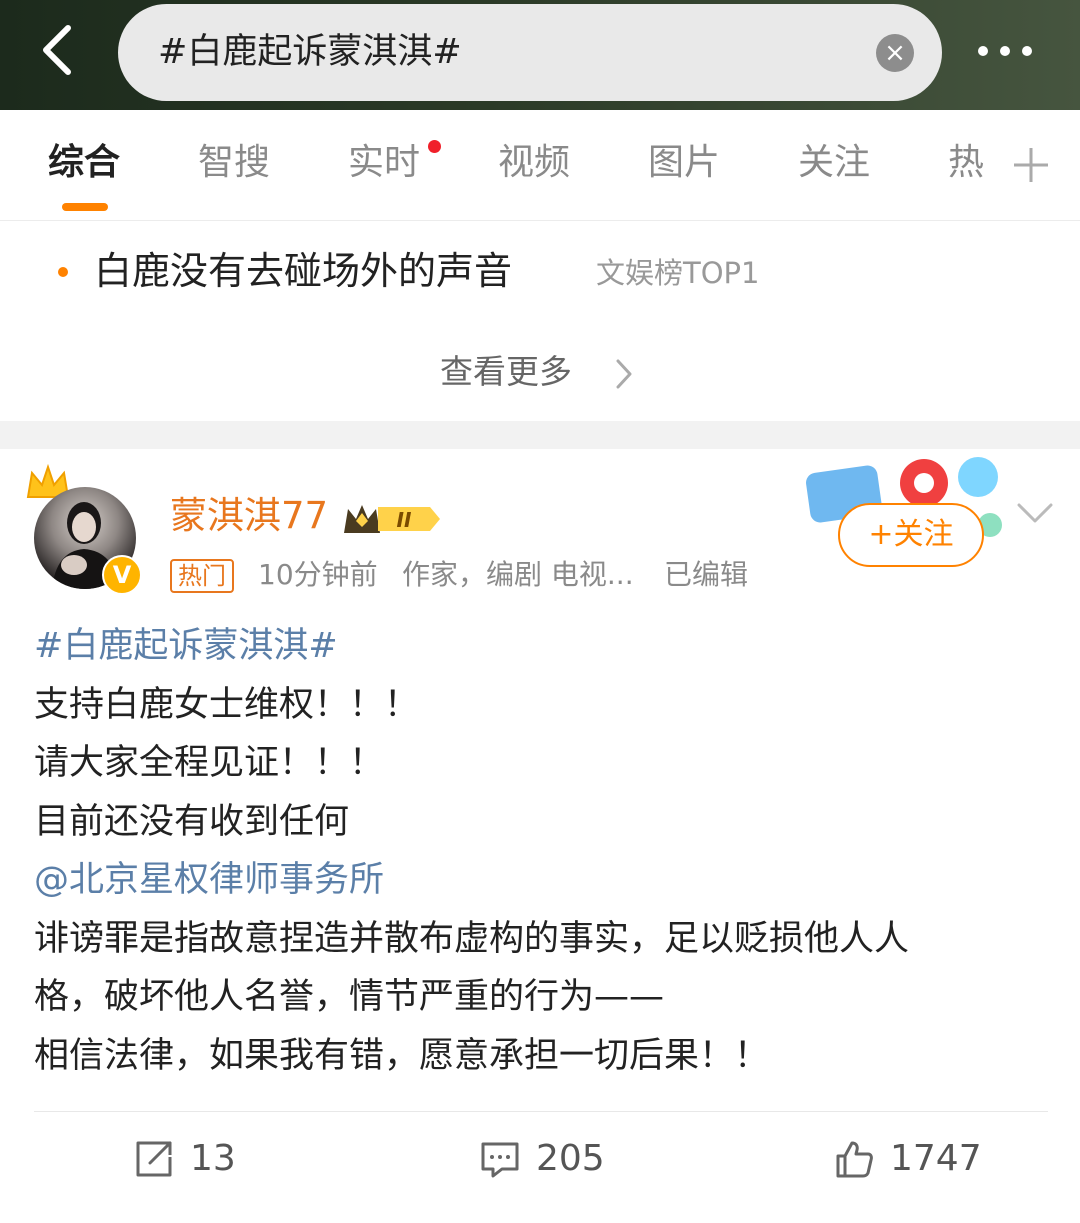  Describe the element at coordinates (402, 1055) in the screenshot. I see `post-line: 相信法律，如果我有错，愿意承担一切后果！！` at that location.